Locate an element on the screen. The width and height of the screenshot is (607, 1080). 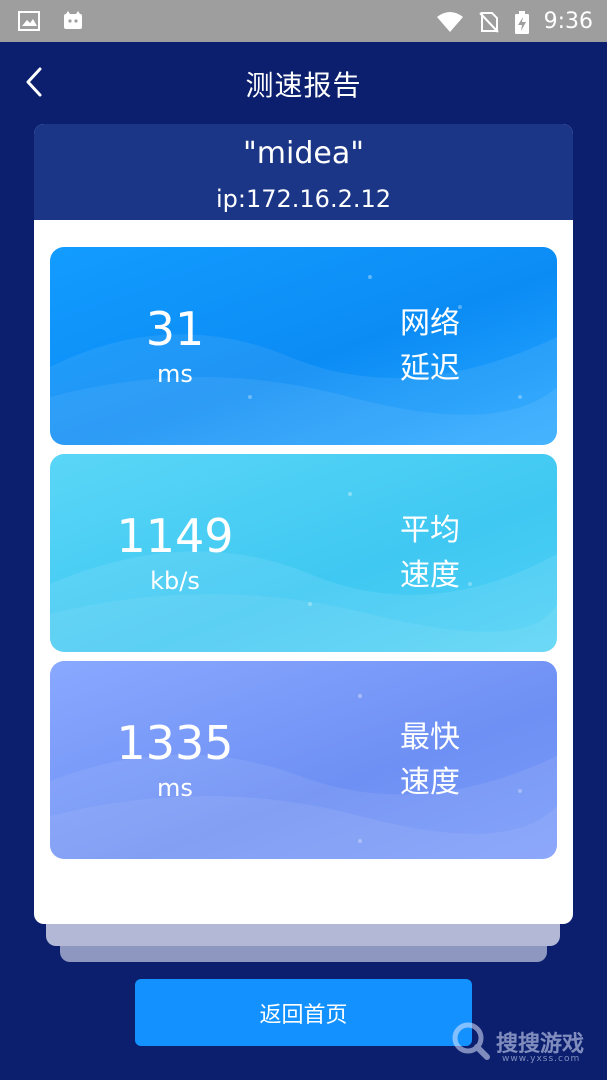
watermark-logo-icon is located at coordinates (470, 1042).